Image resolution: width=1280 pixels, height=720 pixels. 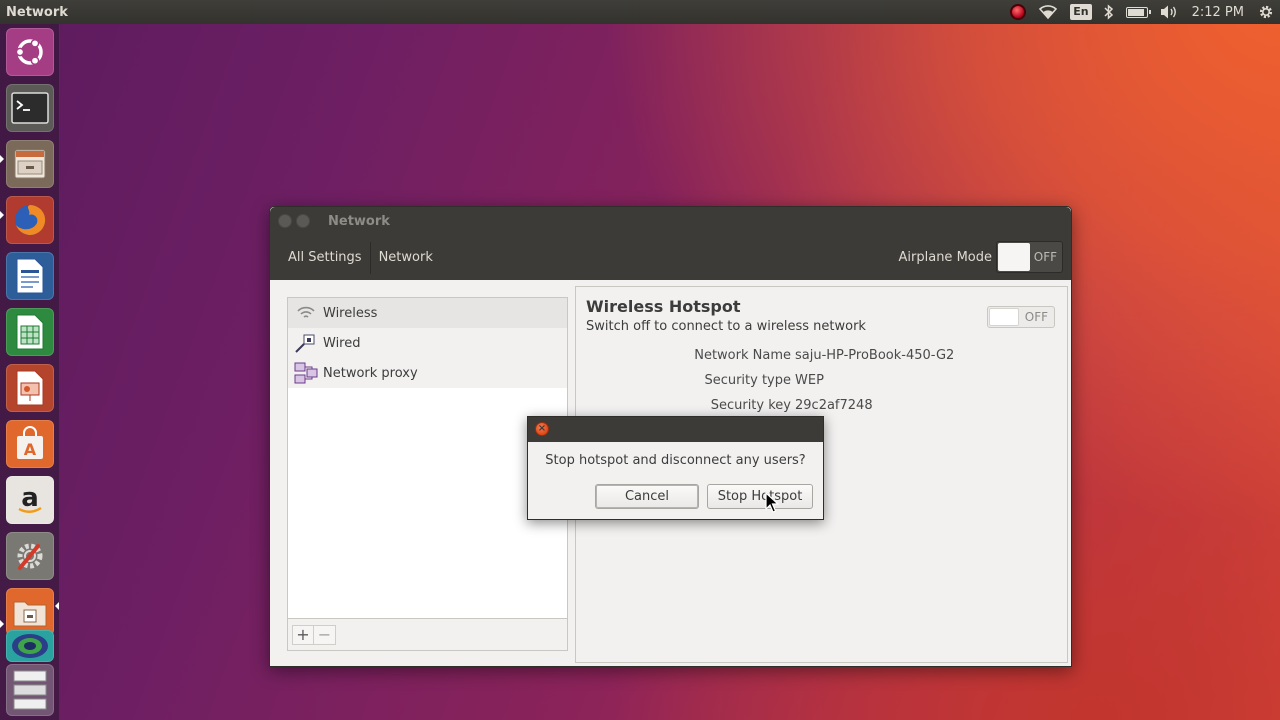 I want to click on airplane-mode: Airplane Mode OFF, so click(x=981, y=257).